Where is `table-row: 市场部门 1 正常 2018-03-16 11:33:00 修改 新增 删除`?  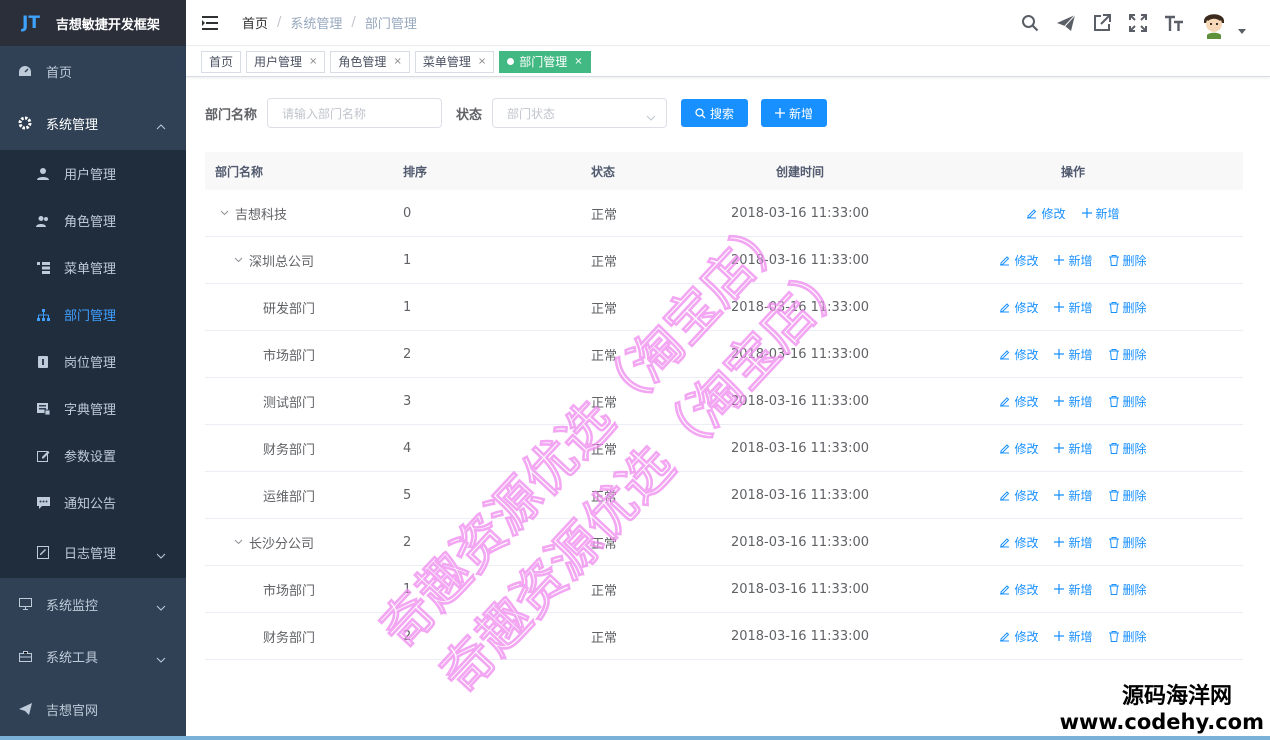
table-row: 市场部门 1 正常 2018-03-16 11:33:00 修改 新增 删除 is located at coordinates (724, 589).